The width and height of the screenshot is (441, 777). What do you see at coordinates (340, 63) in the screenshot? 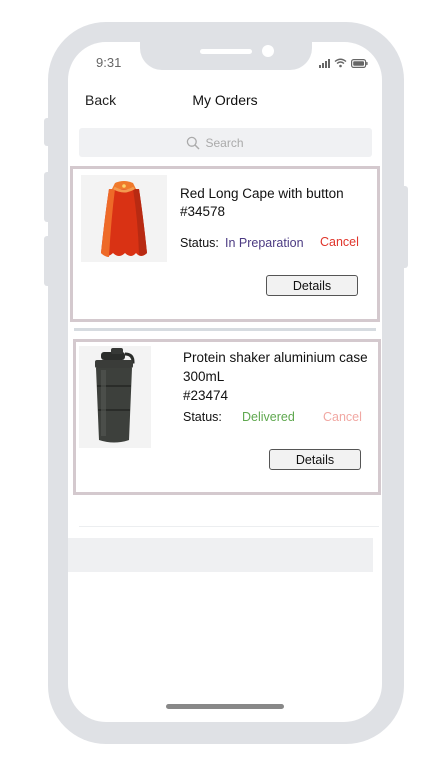
I see `wifi-icon` at bounding box center [340, 63].